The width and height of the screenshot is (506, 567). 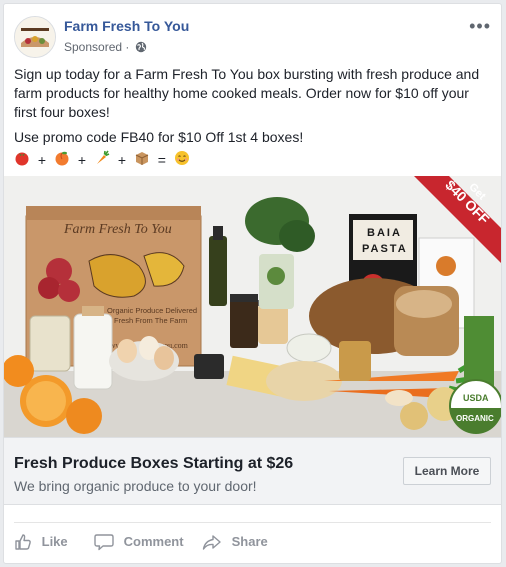 What do you see at coordinates (384, 233) in the screenshot?
I see `pasta-brand-1: BAIA` at bounding box center [384, 233].